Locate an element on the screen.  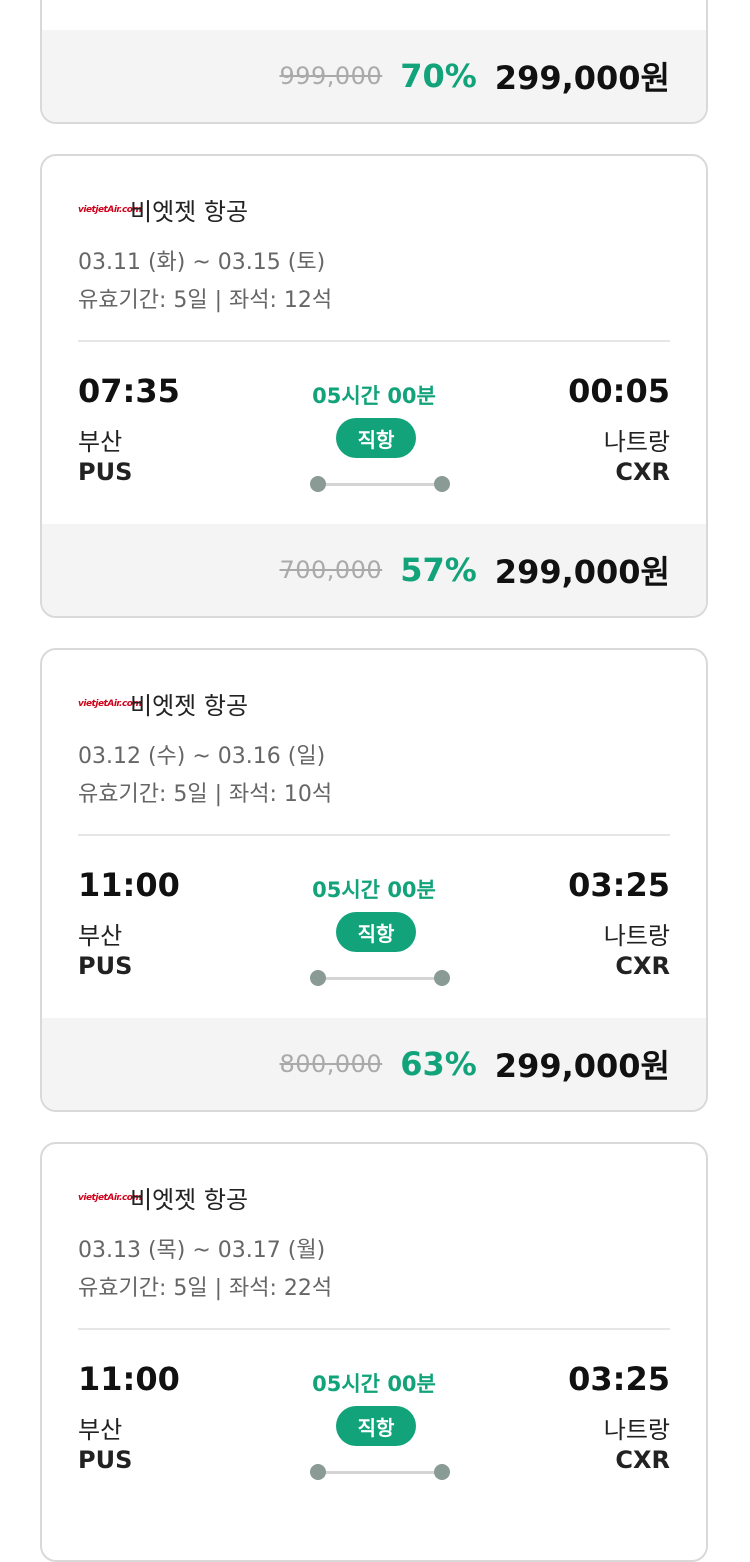
validity-seats: 유효기간: 5일 | 좌석: 10석 is located at coordinates (205, 794).